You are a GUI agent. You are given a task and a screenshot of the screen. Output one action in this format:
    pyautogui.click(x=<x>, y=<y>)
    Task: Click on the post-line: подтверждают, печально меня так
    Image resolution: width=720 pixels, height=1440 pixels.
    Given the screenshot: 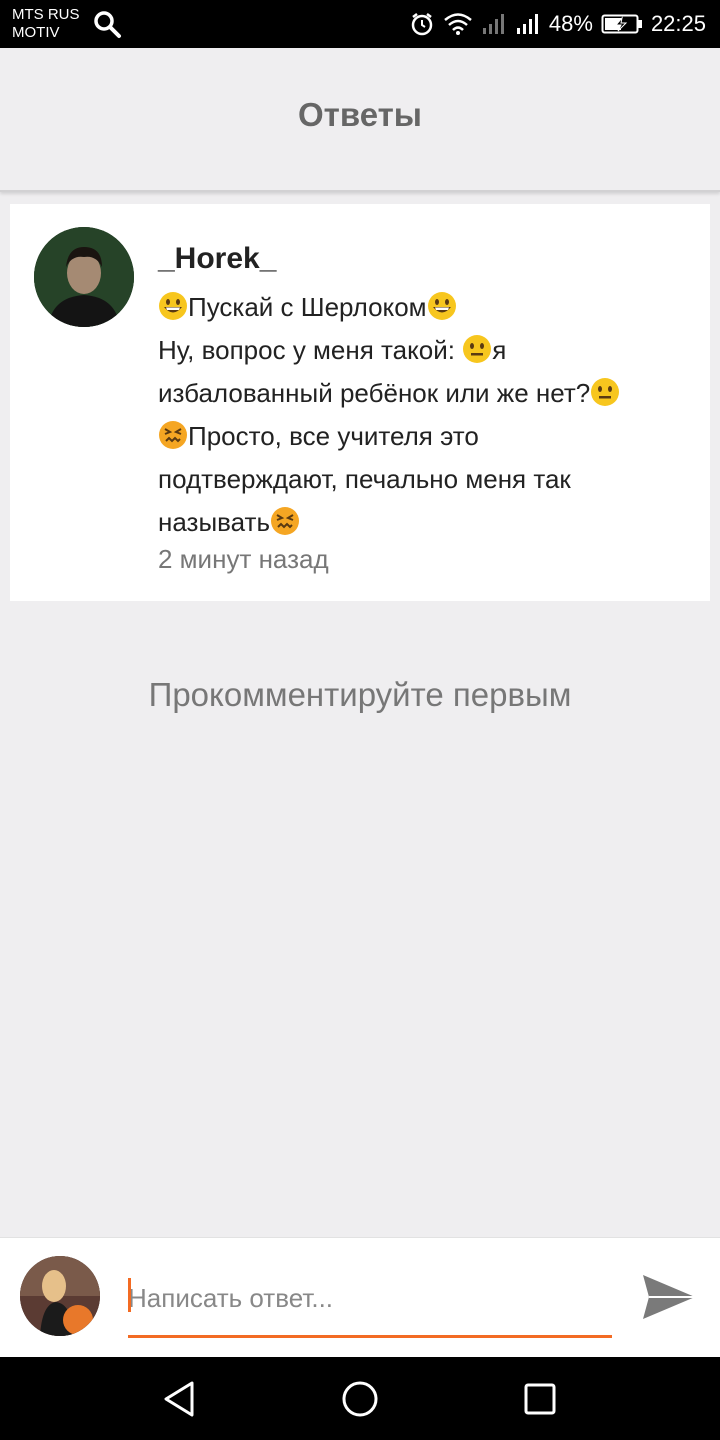 What is the action you would take?
    pyautogui.click(x=418, y=479)
    